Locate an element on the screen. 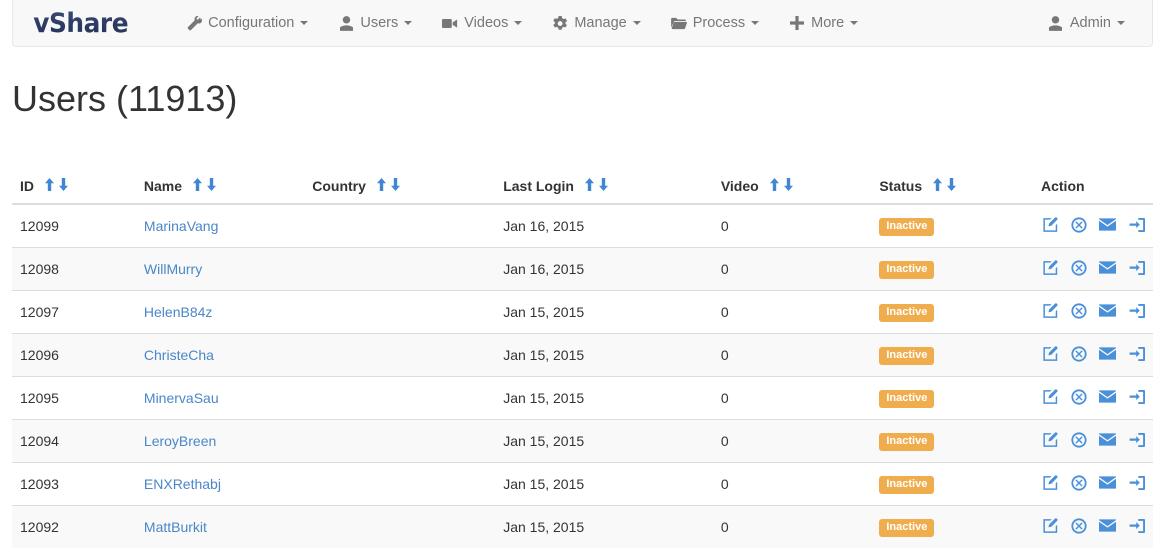 Image resolution: width=1165 pixels, height=548 pixels. brand-logo: vShare is located at coordinates (77, 23).